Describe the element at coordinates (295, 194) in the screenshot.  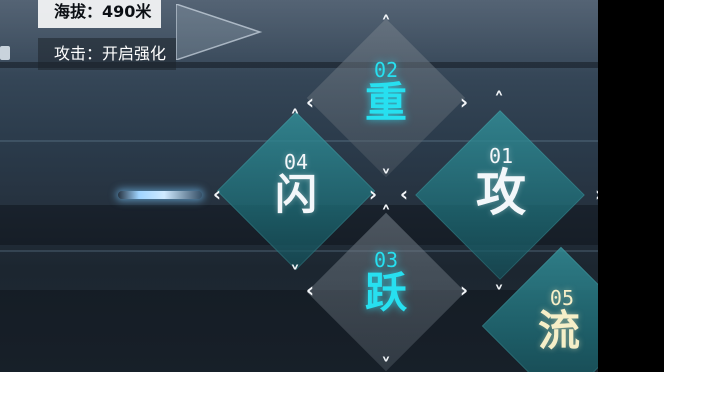
I see `skill-char: 闪` at that location.